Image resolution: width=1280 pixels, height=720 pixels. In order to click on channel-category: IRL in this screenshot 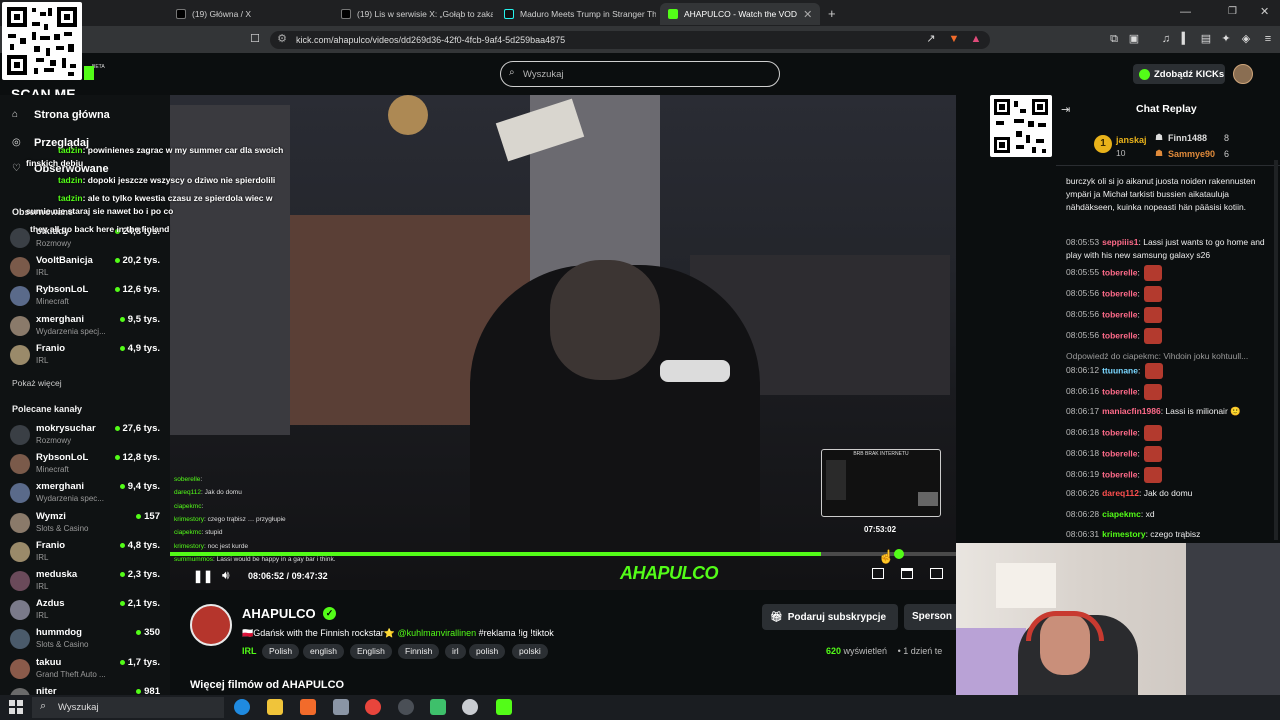, I will do `click(42, 616)`.